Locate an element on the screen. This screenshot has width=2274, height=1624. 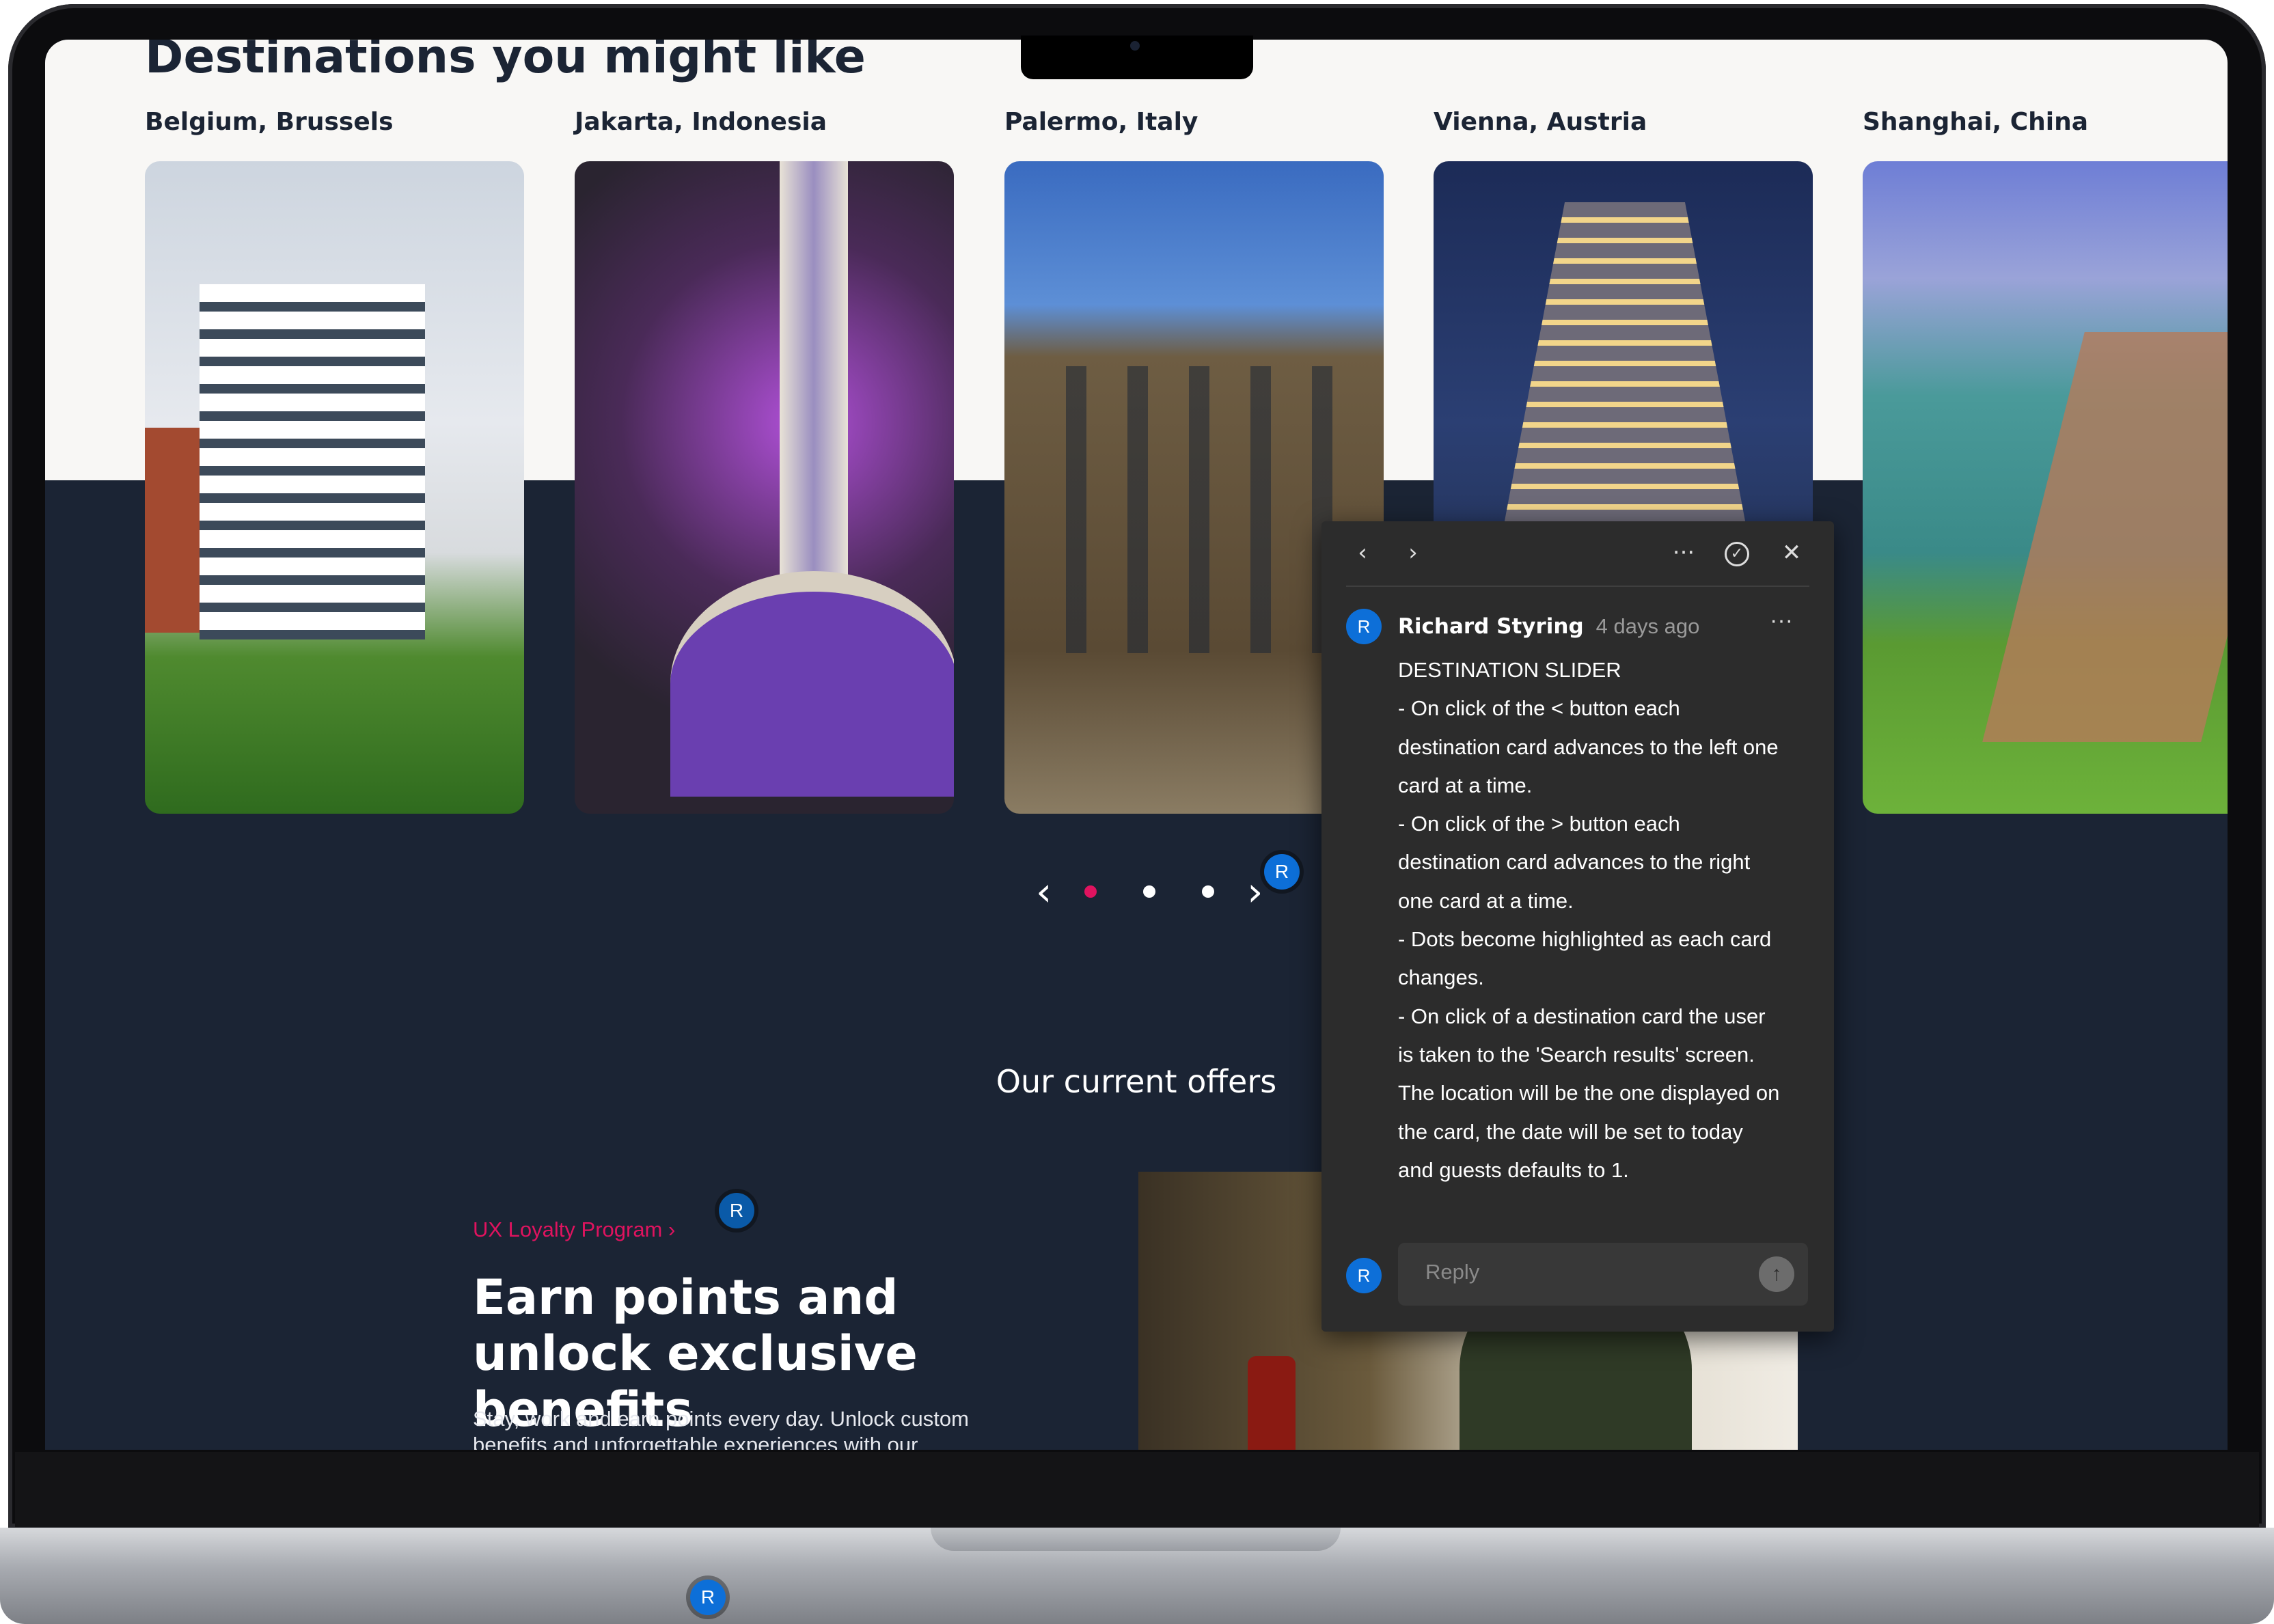
destination-card: Belgium, Brussels is located at coordinates (334, 461).